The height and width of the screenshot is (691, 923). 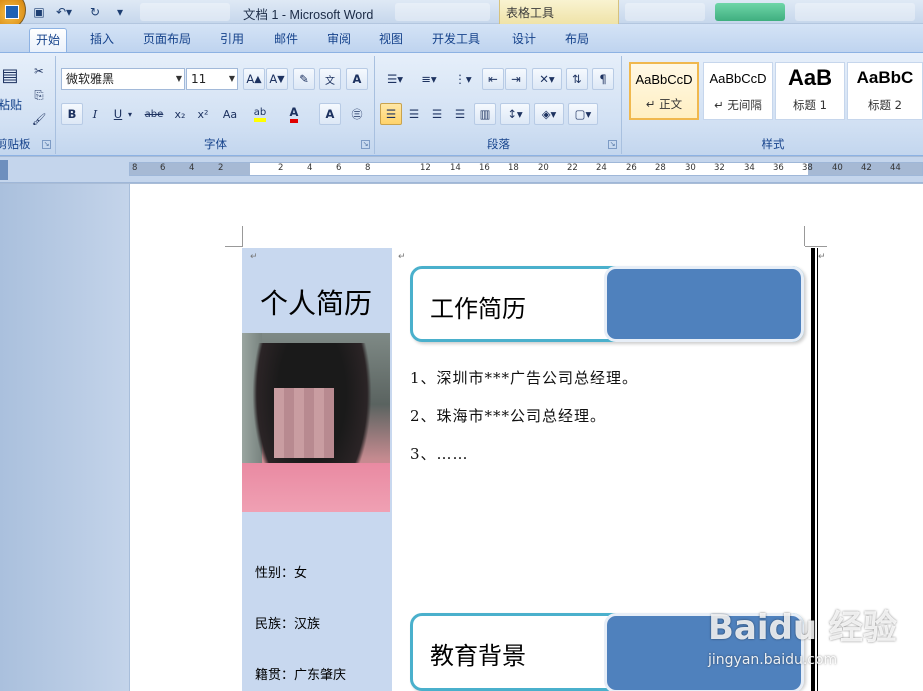 What do you see at coordinates (516, 79) in the screenshot?
I see `increase-indent-icon: ⇥` at bounding box center [516, 79].